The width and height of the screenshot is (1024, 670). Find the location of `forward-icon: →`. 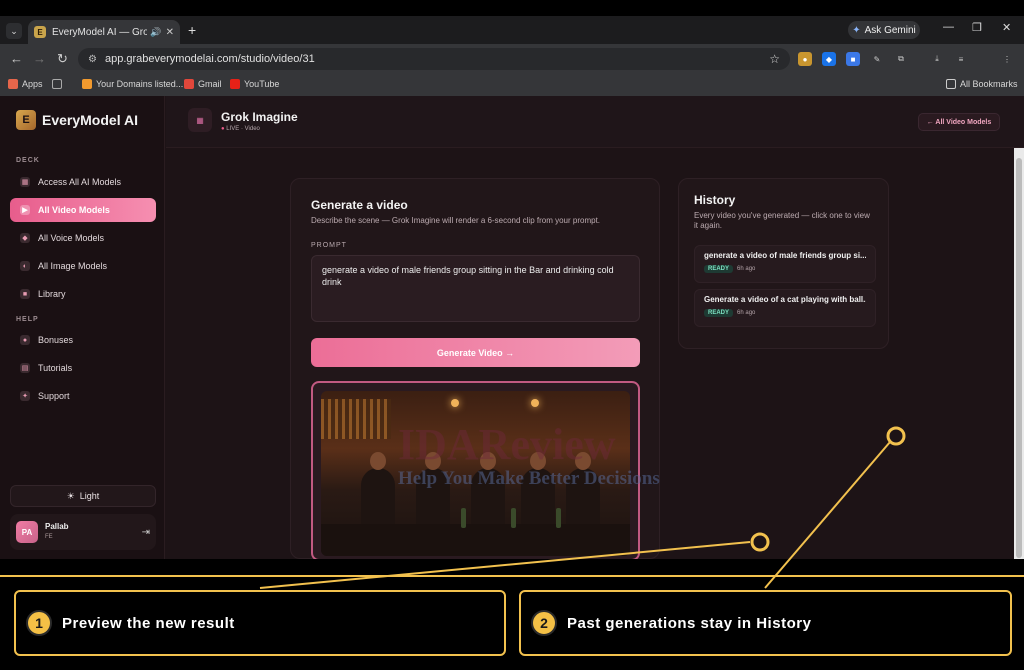

forward-icon: → is located at coordinates (39, 58).